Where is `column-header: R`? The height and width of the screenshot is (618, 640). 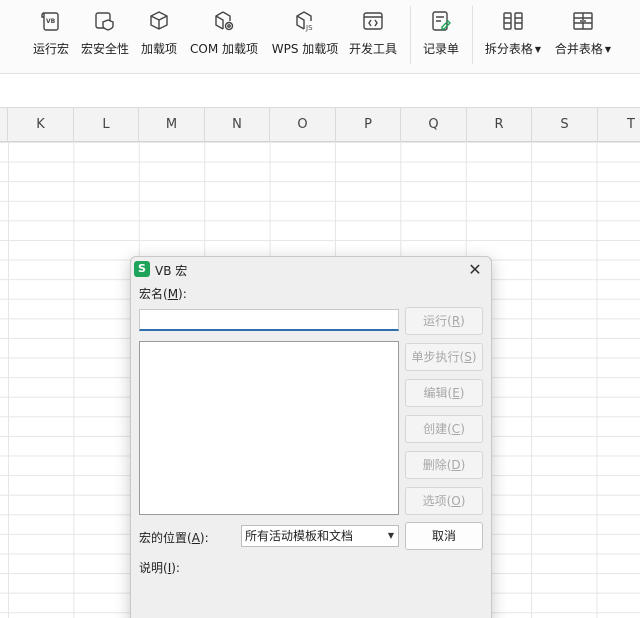 column-header: R is located at coordinates (499, 125).